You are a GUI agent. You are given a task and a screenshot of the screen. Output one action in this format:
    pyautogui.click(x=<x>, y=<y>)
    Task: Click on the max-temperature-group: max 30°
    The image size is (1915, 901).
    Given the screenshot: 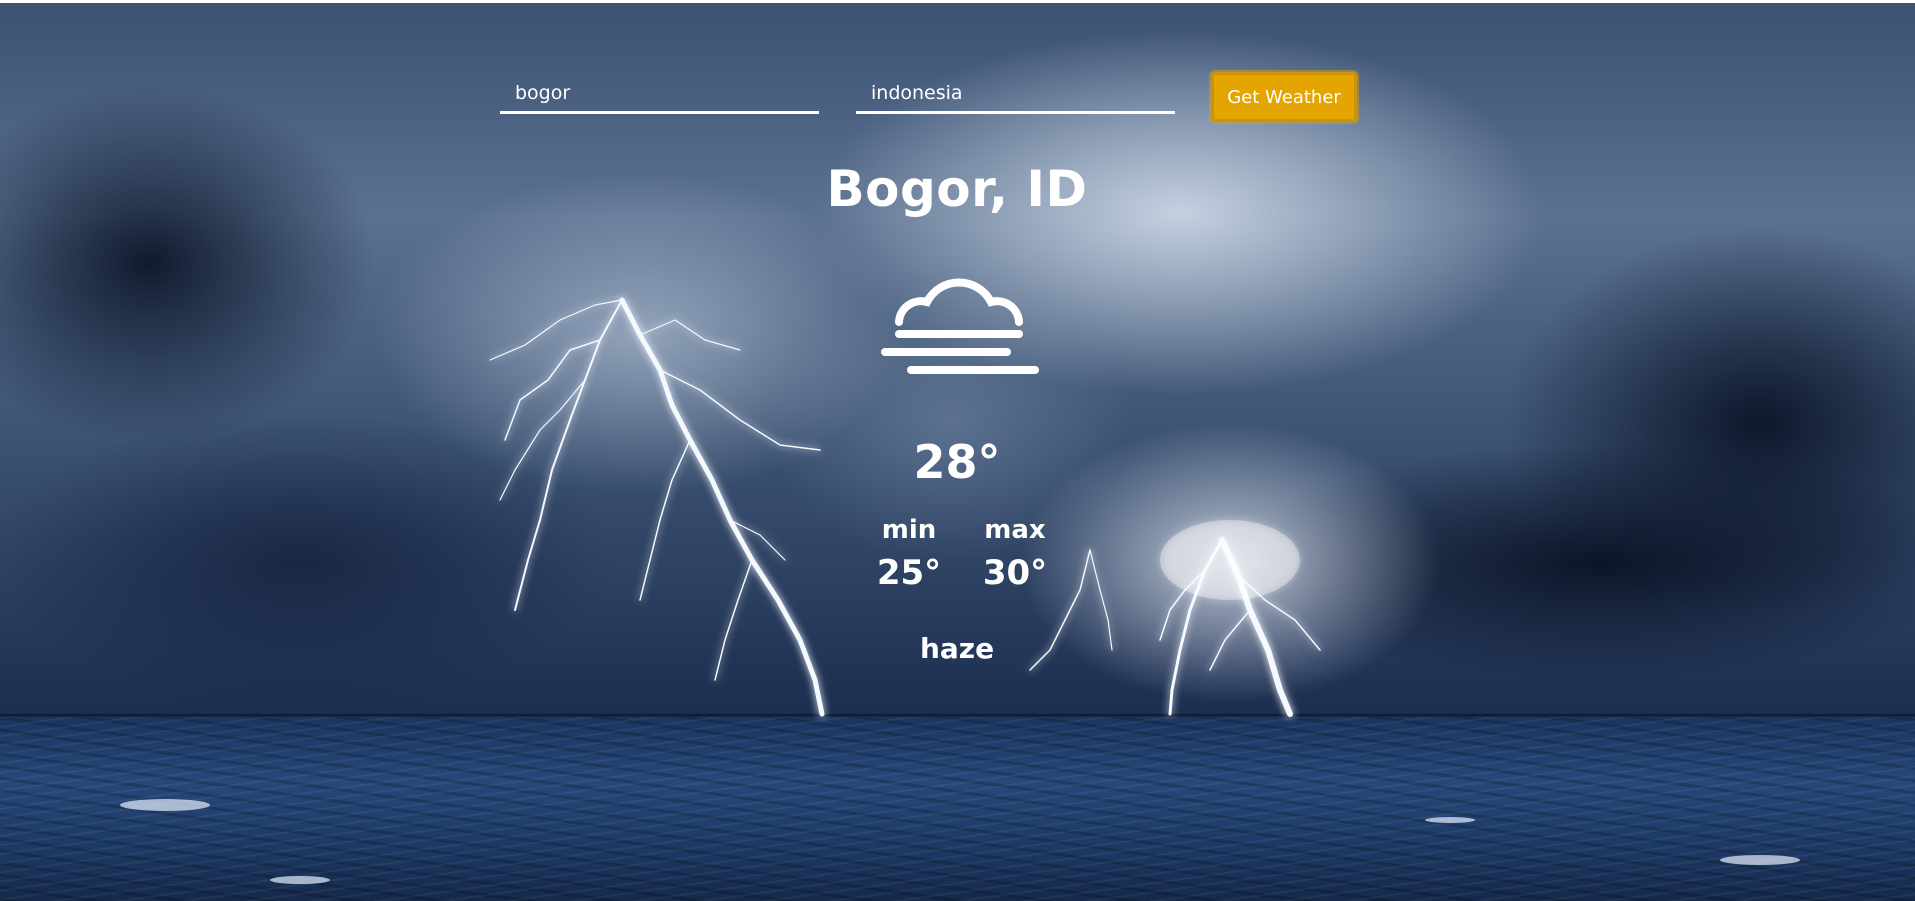 What is the action you would take?
    pyautogui.click(x=1015, y=554)
    